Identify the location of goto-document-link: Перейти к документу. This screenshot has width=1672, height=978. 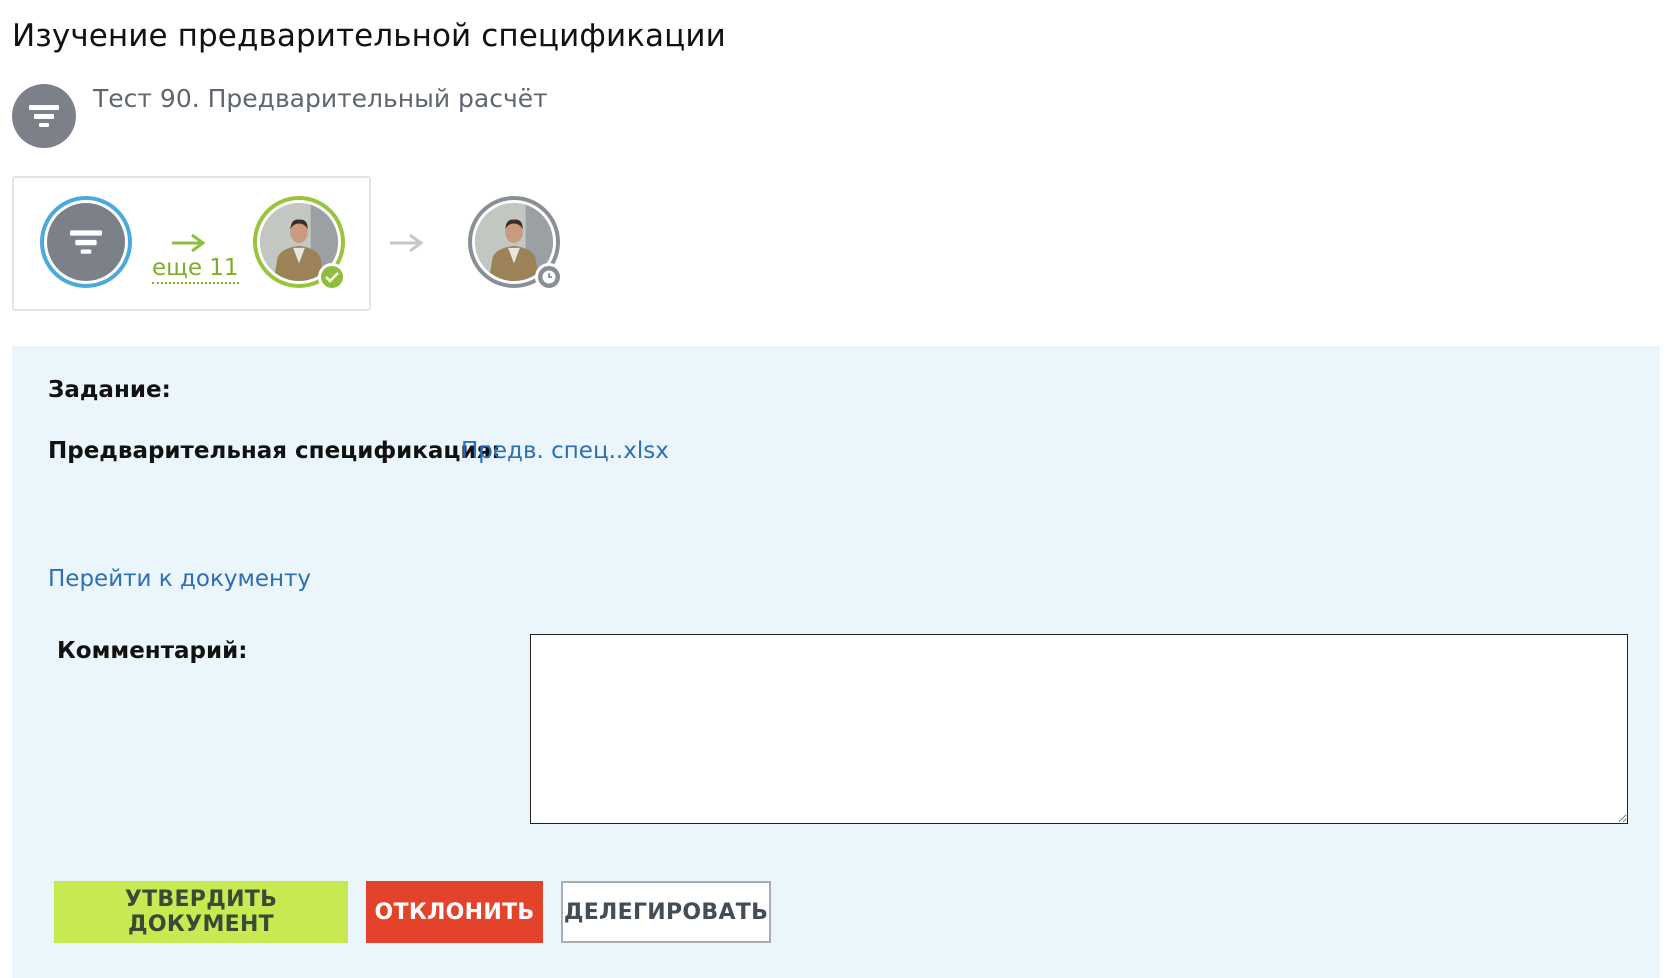
(179, 579).